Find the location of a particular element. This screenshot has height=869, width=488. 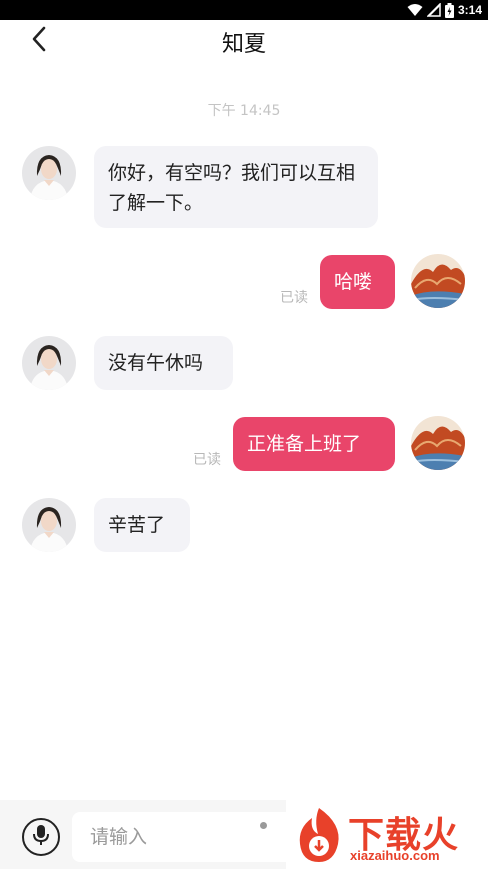

nav-bar: 知夏 is located at coordinates (244, 40).